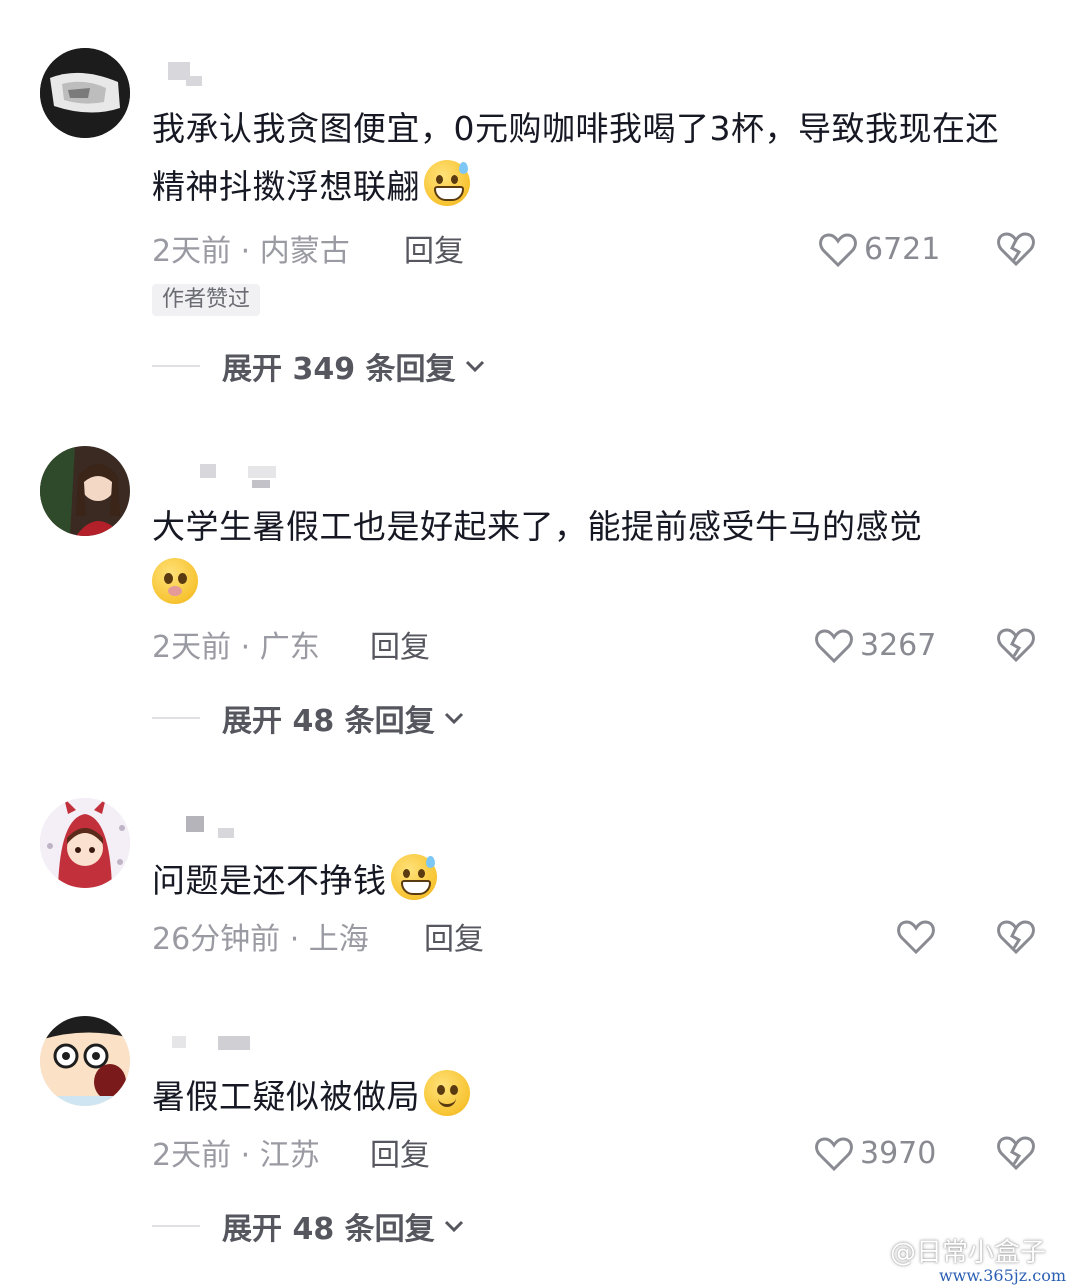 The width and height of the screenshot is (1080, 1288). Describe the element at coordinates (236, 647) in the screenshot. I see `comment-meta: 2天前 · 广东` at that location.